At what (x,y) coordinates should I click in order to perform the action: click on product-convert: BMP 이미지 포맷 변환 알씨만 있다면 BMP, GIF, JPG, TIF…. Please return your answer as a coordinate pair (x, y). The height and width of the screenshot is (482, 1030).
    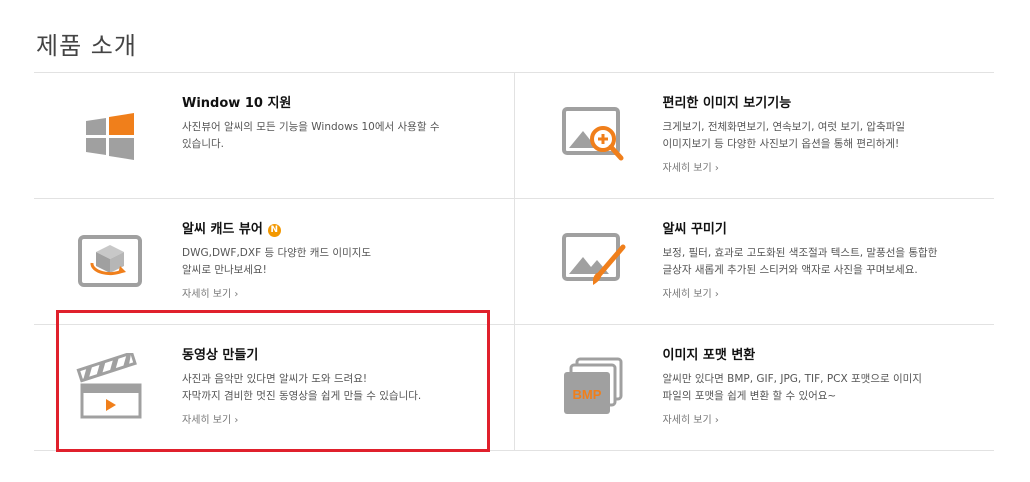
    Looking at the image, I should click on (754, 387).